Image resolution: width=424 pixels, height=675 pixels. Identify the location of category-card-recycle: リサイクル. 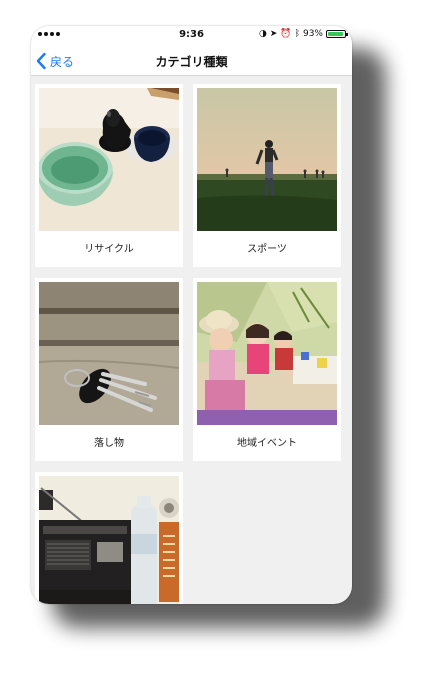
(109, 175).